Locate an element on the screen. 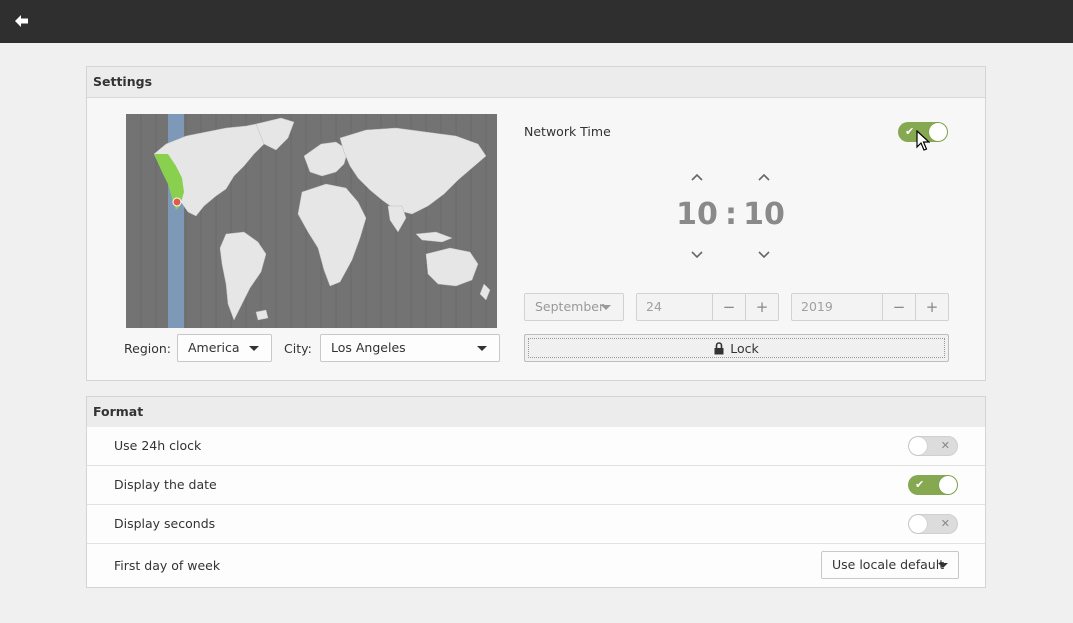 Image resolution: width=1073 pixels, height=623 pixels. setting-row-24h-clock: Use 24h clock ✕ is located at coordinates (536, 446).